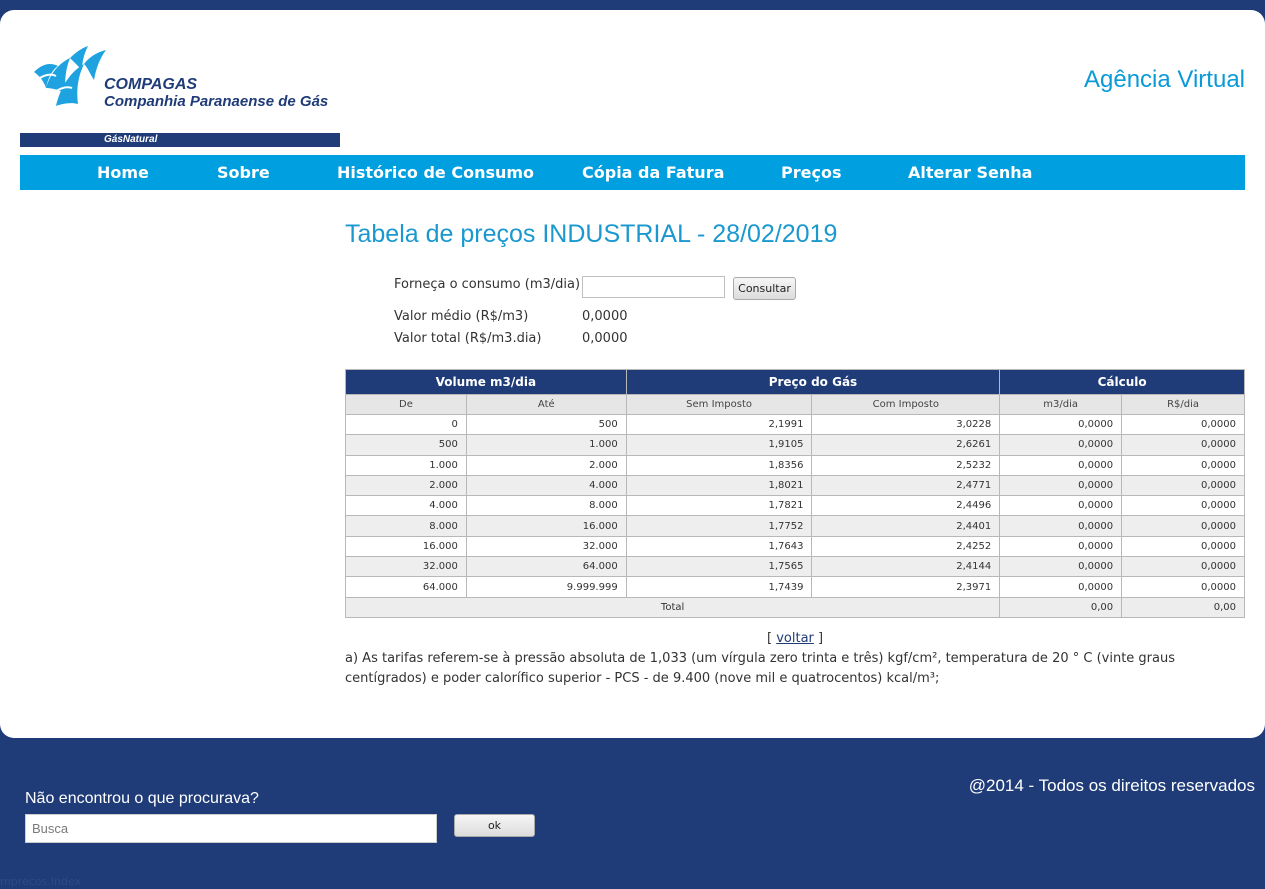 The width and height of the screenshot is (1265, 889). I want to click on cell-com-imposto: 2,6261, so click(906, 445).